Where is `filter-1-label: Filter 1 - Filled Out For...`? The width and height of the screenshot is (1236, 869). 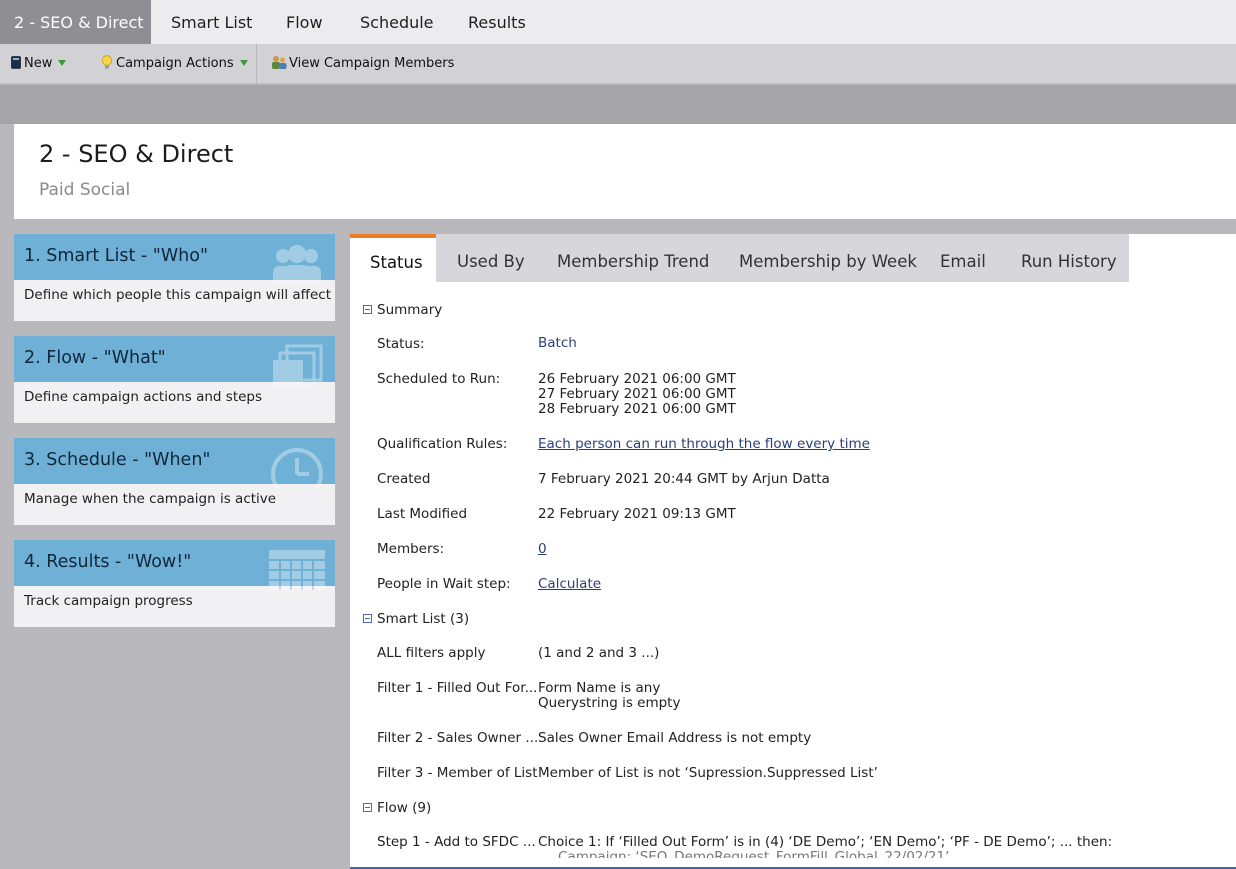
filter-1-label: Filter 1 - Filled Out For... is located at coordinates (457, 688).